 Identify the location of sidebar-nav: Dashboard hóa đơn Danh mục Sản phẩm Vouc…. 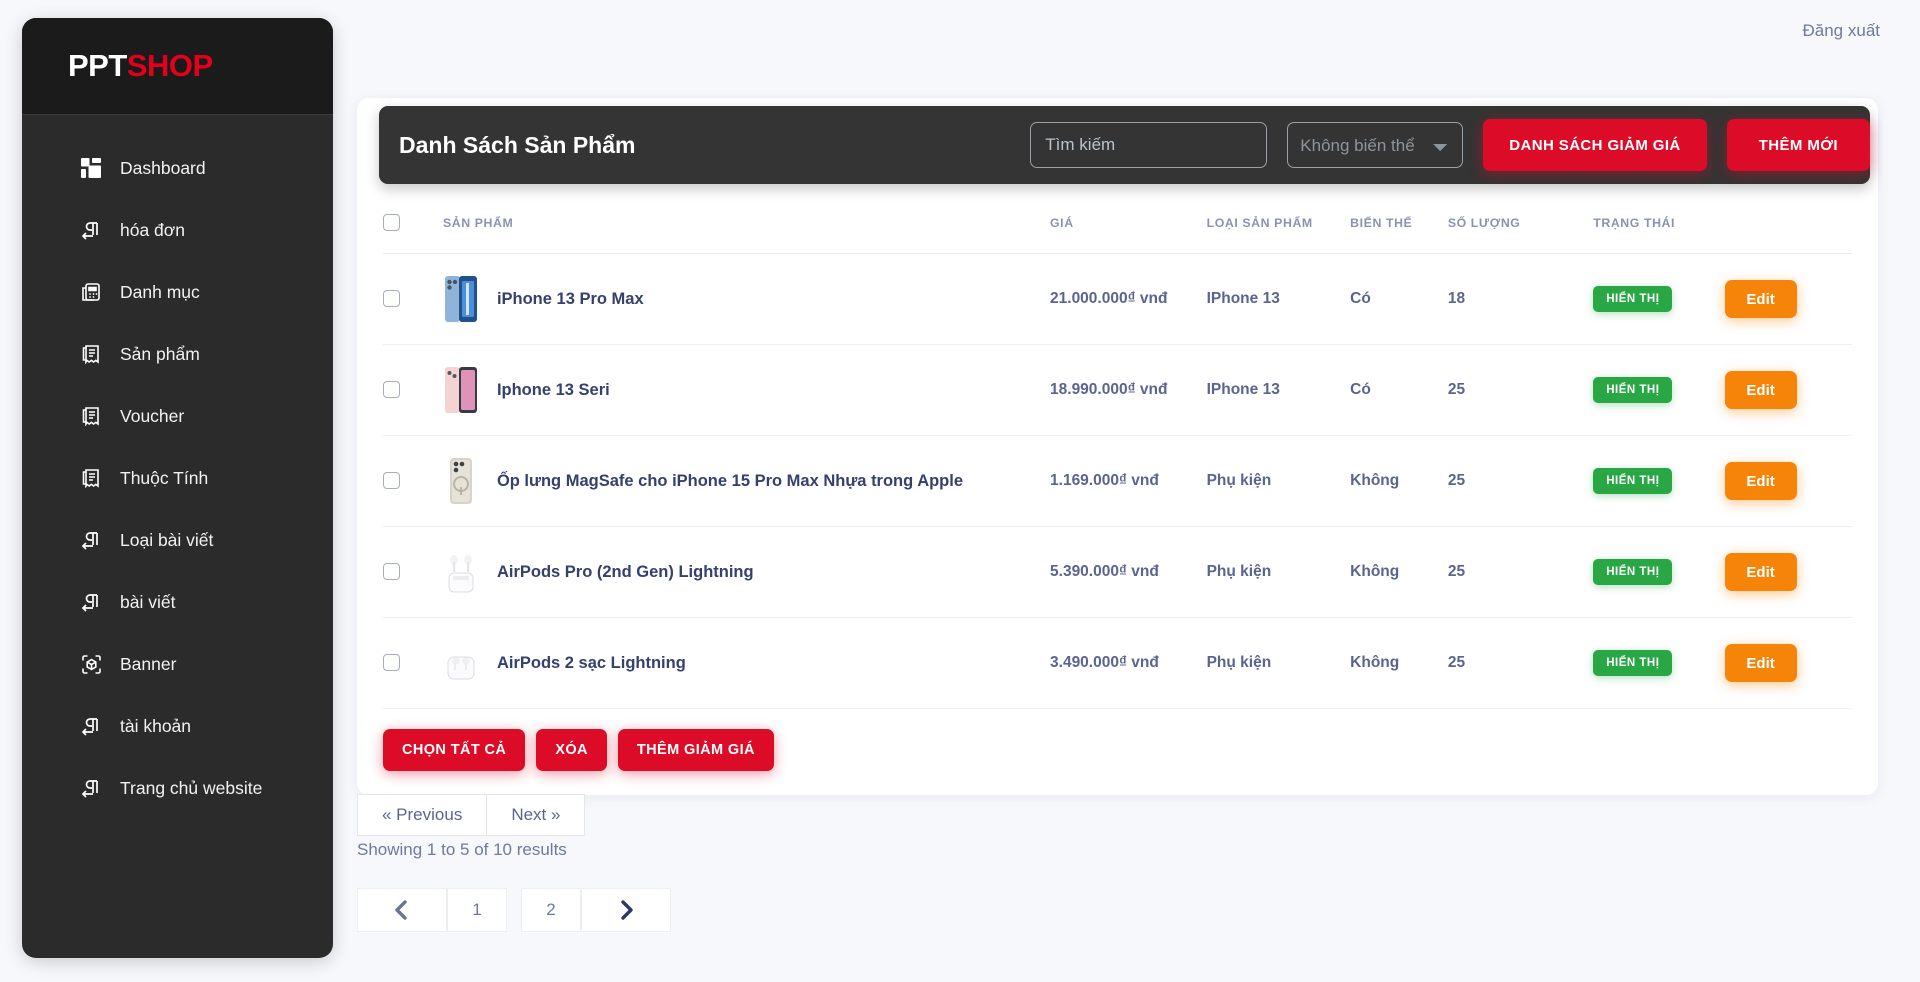
(177, 467).